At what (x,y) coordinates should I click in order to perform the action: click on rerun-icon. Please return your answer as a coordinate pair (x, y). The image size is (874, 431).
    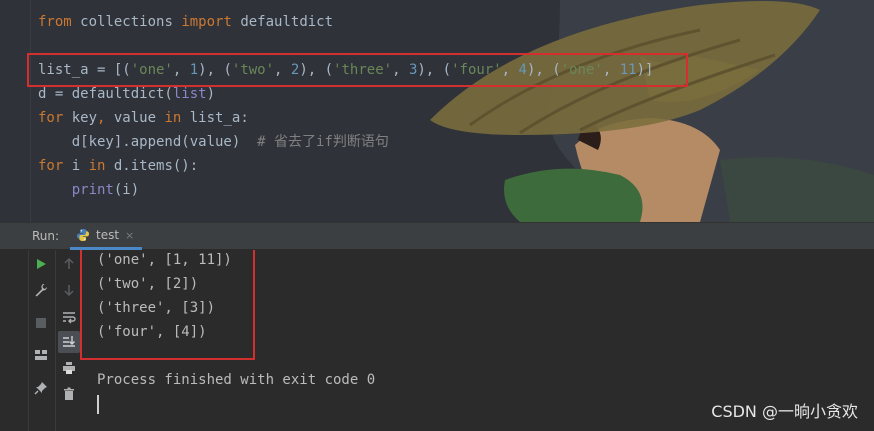
    Looking at the image, I should click on (41, 264).